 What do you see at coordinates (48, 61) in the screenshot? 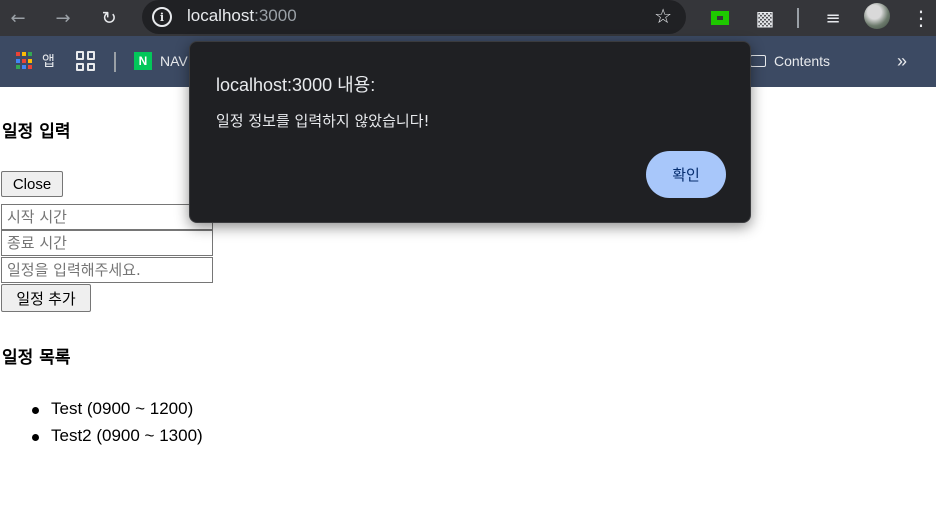
I see `bookmark-apps-label: 앱` at bounding box center [48, 61].